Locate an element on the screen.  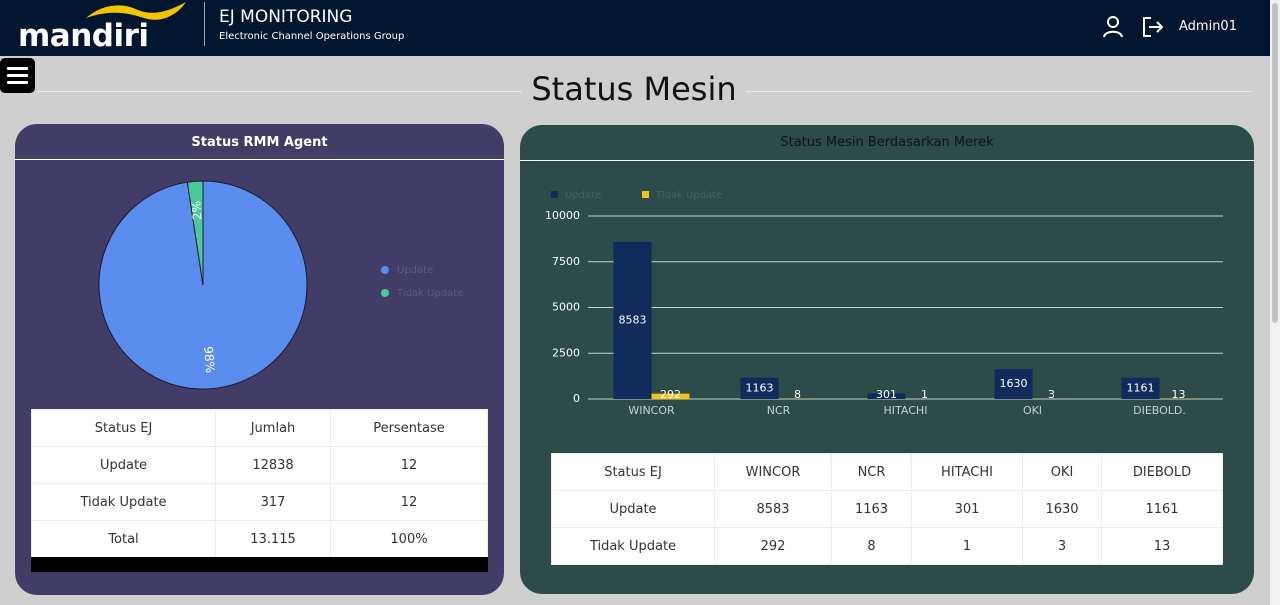
table-cell: Total is located at coordinates (123, 539).